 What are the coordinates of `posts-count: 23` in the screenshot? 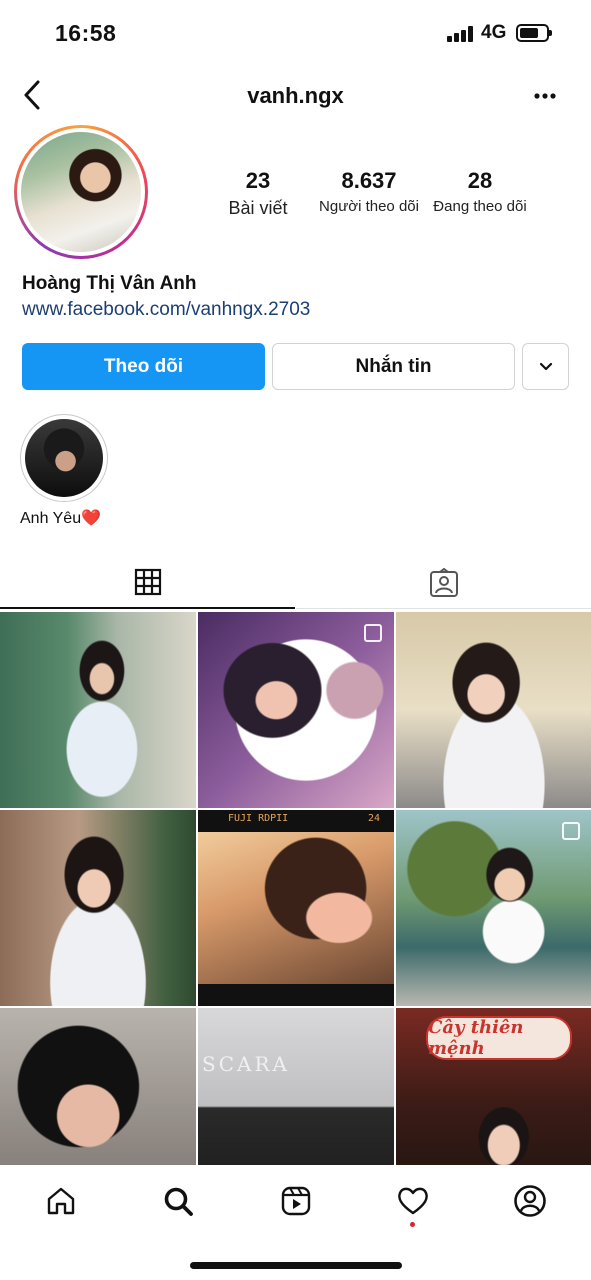 It's located at (258, 180).